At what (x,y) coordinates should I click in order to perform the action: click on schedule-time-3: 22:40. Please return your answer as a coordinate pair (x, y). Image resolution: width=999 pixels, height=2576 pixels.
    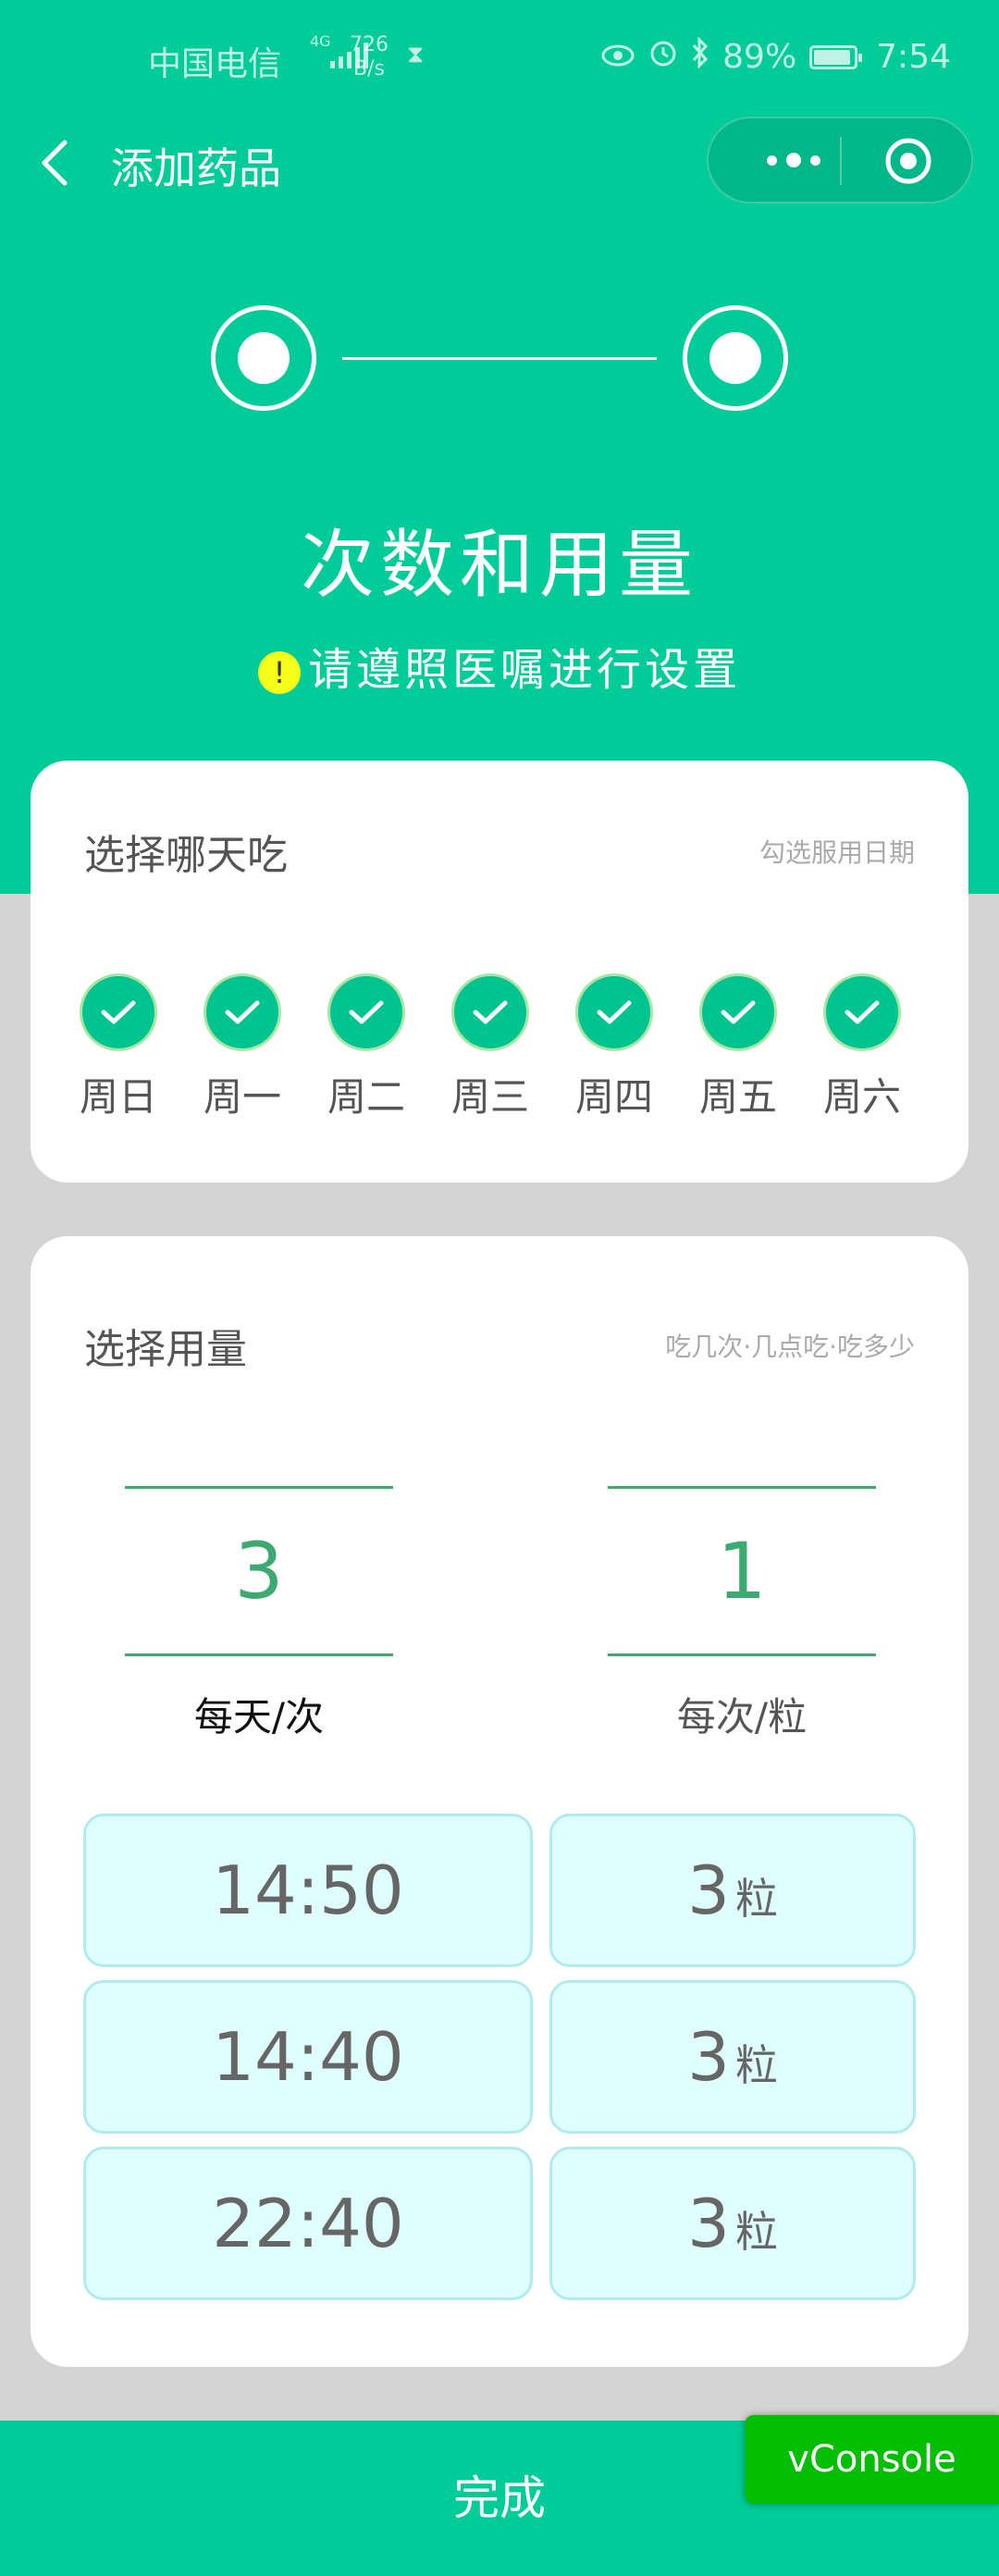
    Looking at the image, I should click on (308, 2224).